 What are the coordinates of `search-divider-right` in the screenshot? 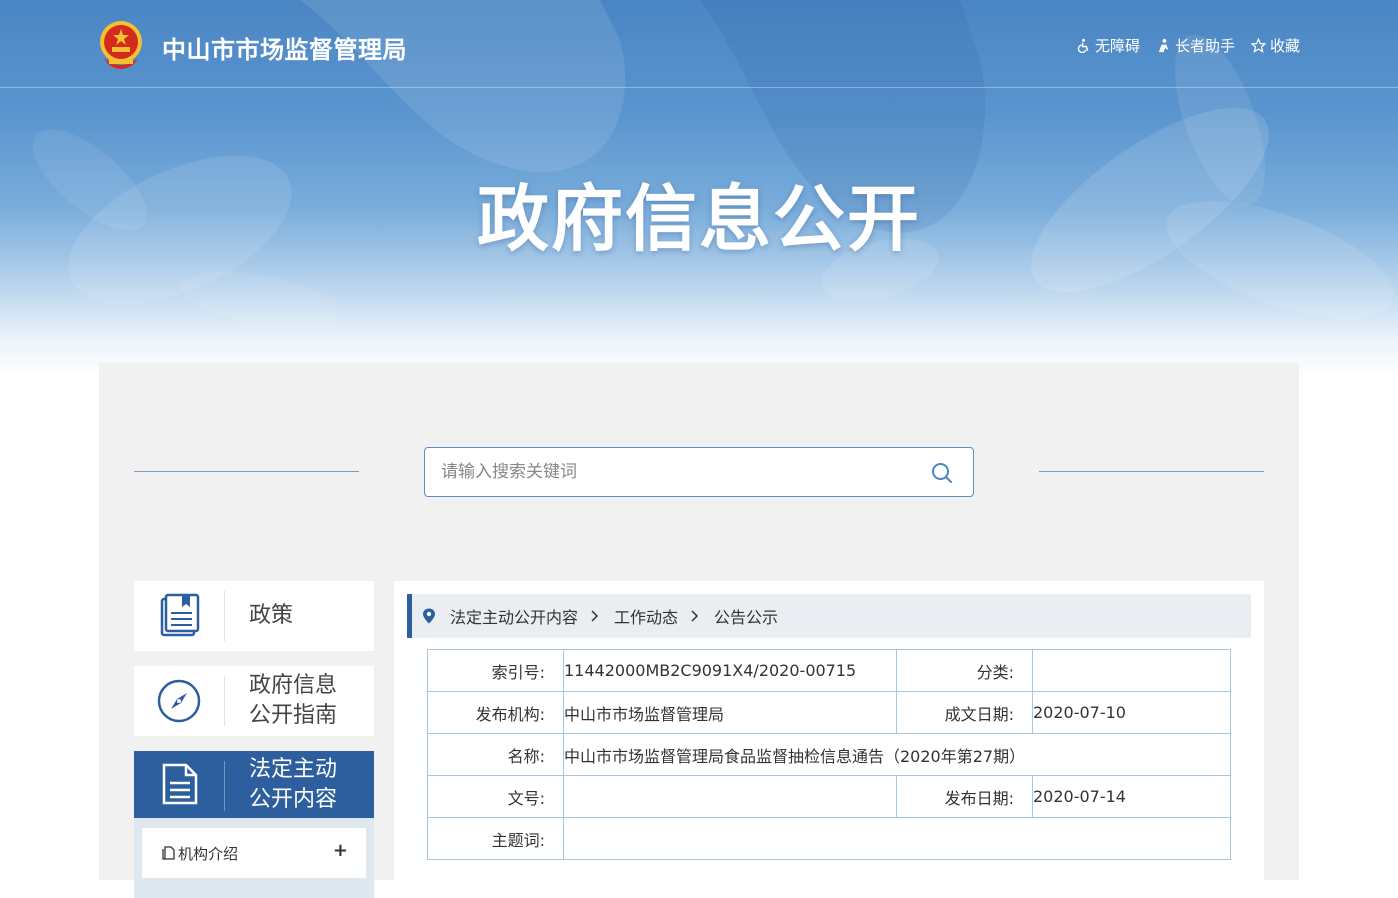 It's located at (1151, 471).